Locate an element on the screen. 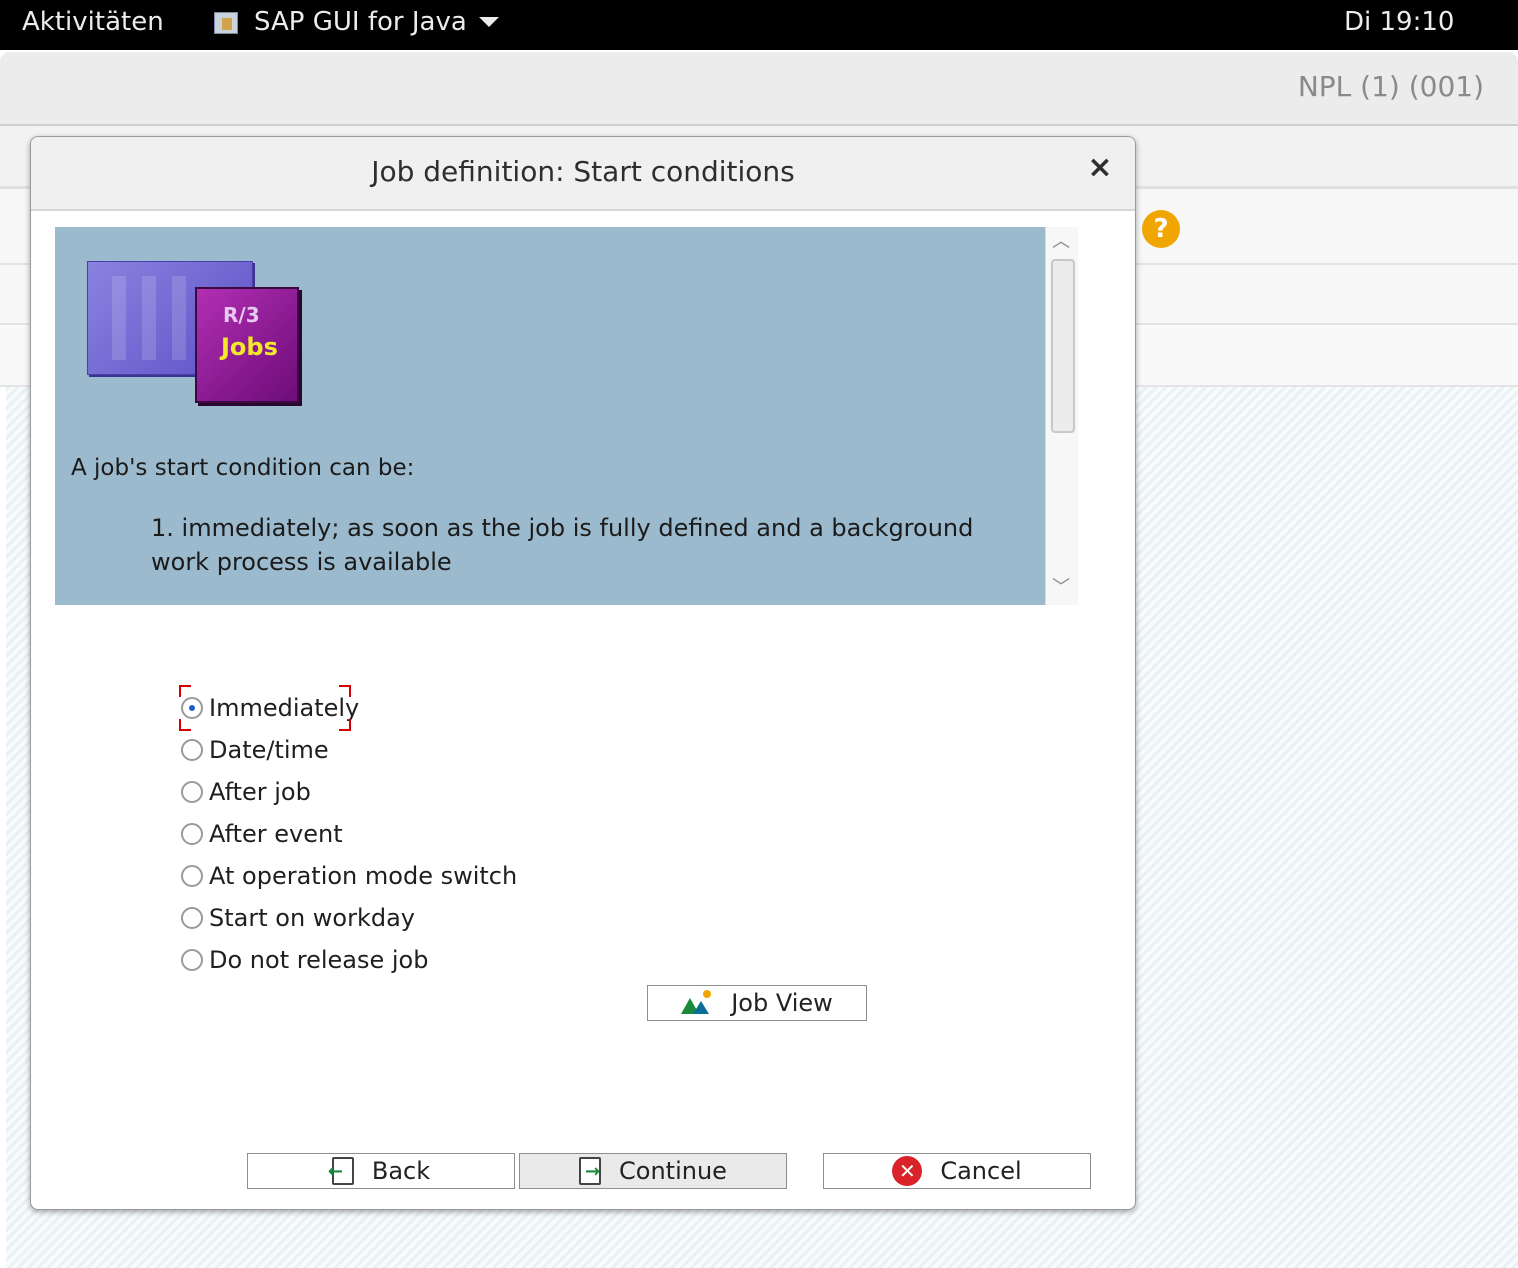 The image size is (1518, 1268). logo-front-card: R/3 Jobs is located at coordinates (247, 345).